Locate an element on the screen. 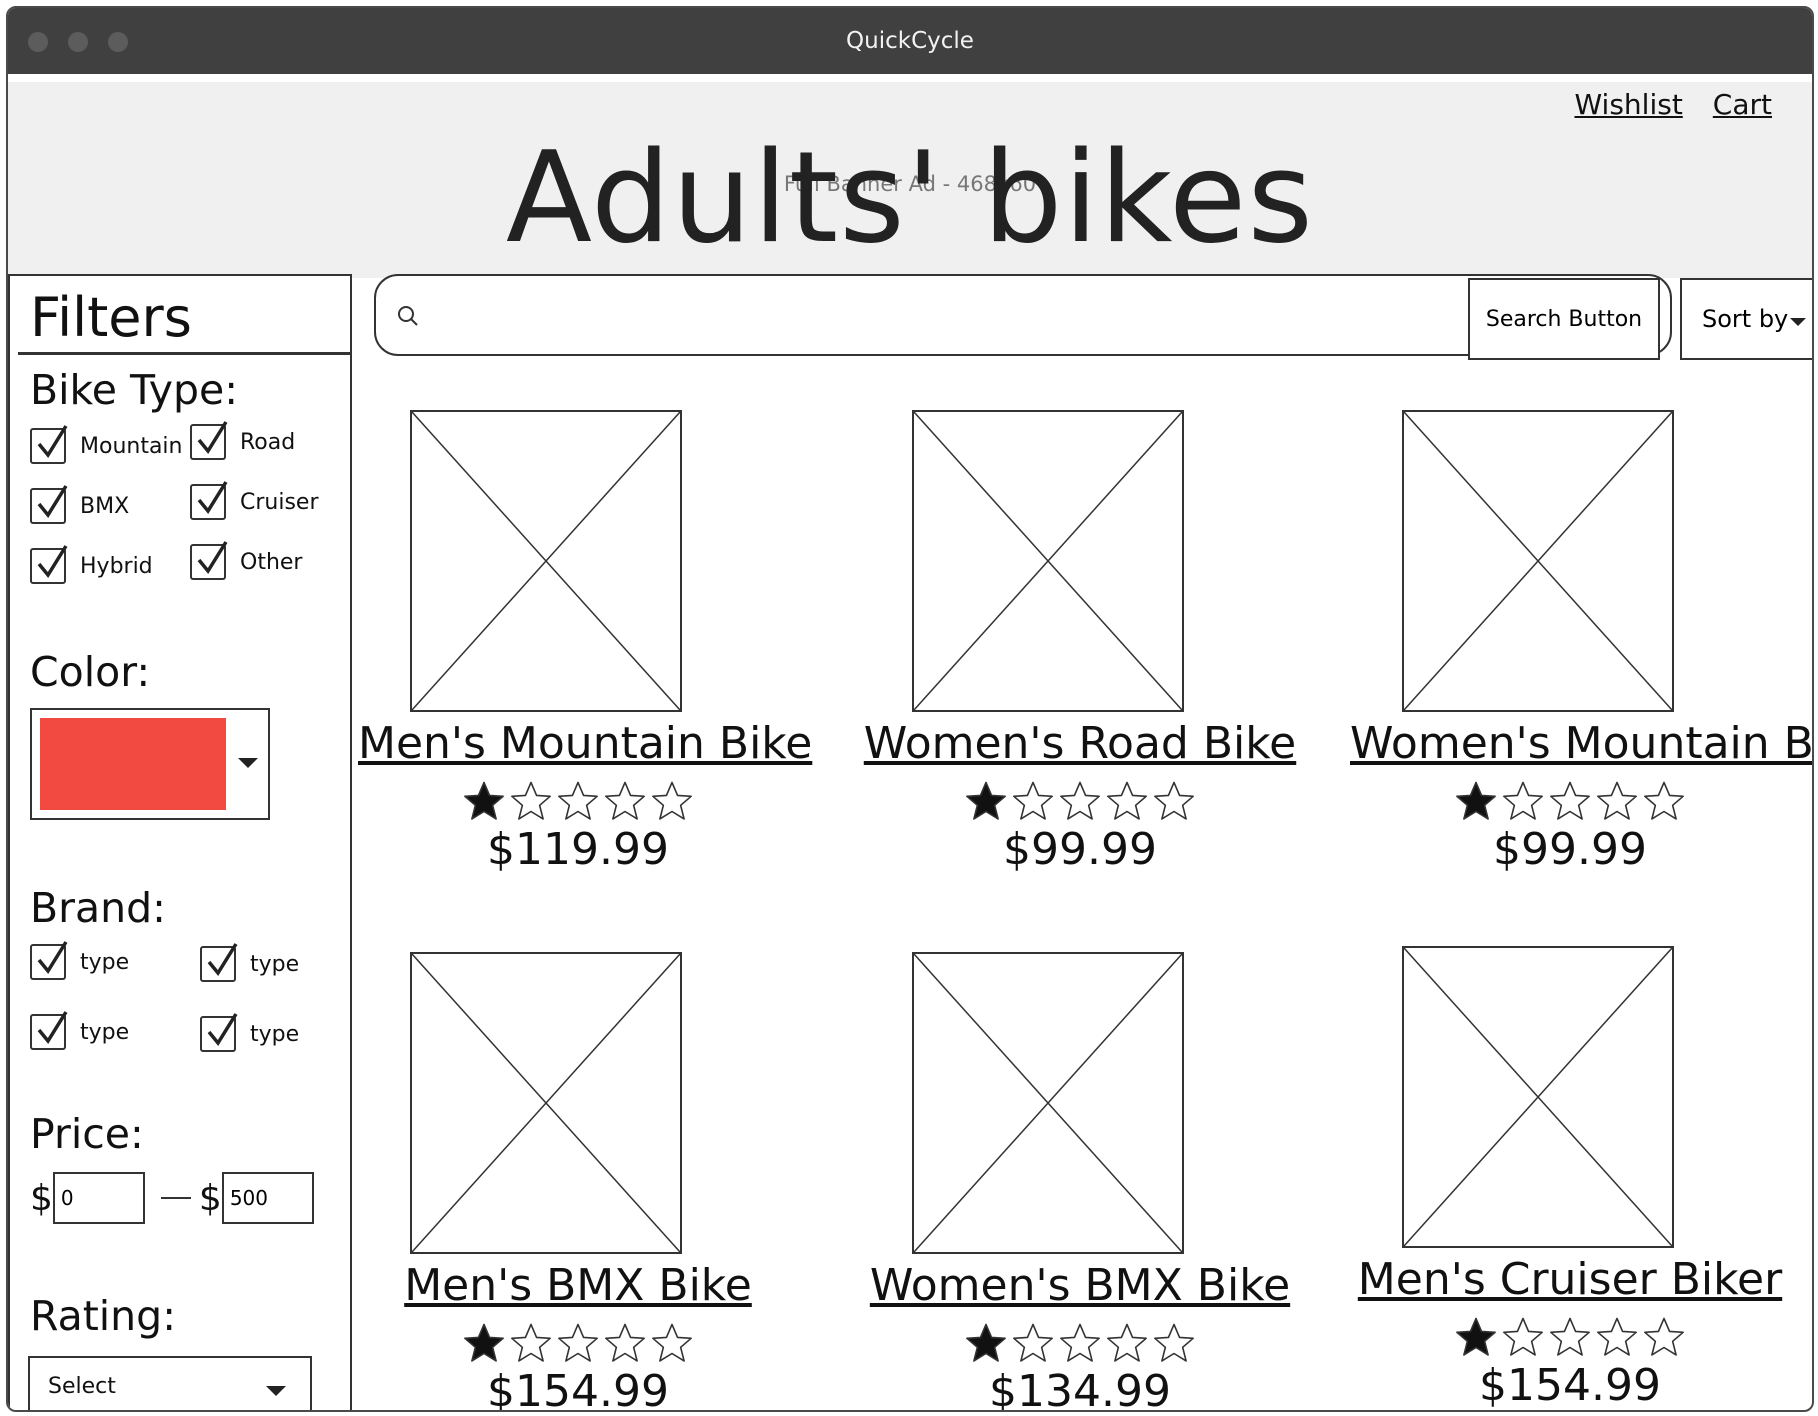 The image size is (1818, 1416). product-name-link: Women's Mountain Bike is located at coordinates (1581, 743).